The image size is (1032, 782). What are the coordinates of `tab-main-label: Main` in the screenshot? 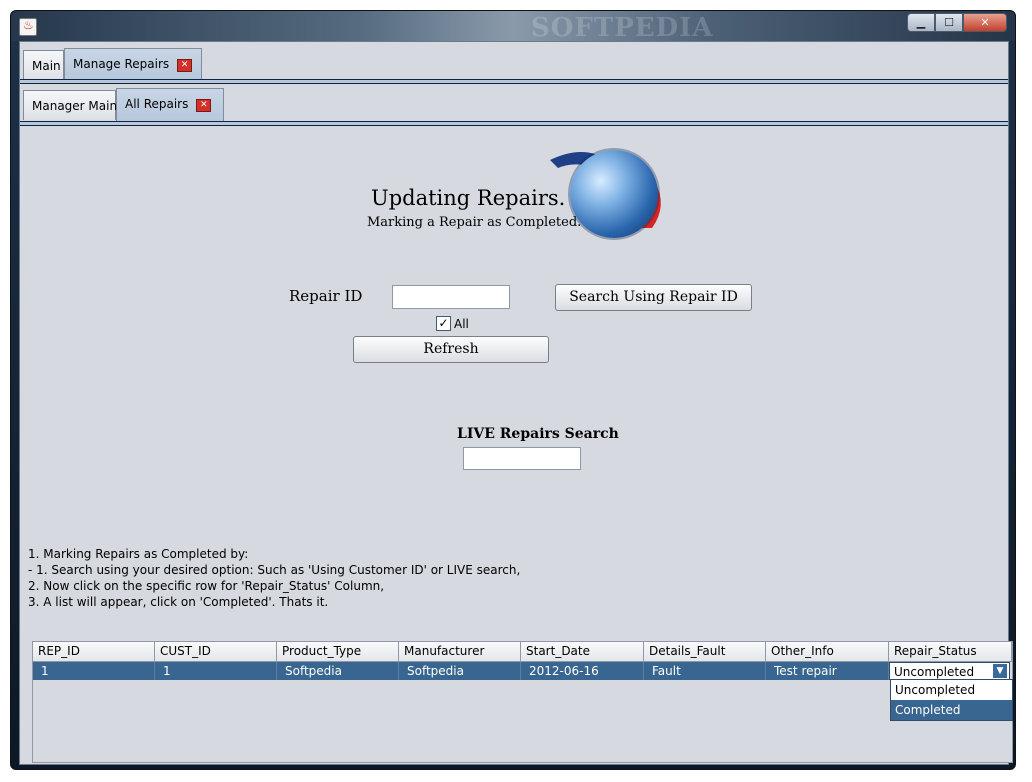 It's located at (46, 66).